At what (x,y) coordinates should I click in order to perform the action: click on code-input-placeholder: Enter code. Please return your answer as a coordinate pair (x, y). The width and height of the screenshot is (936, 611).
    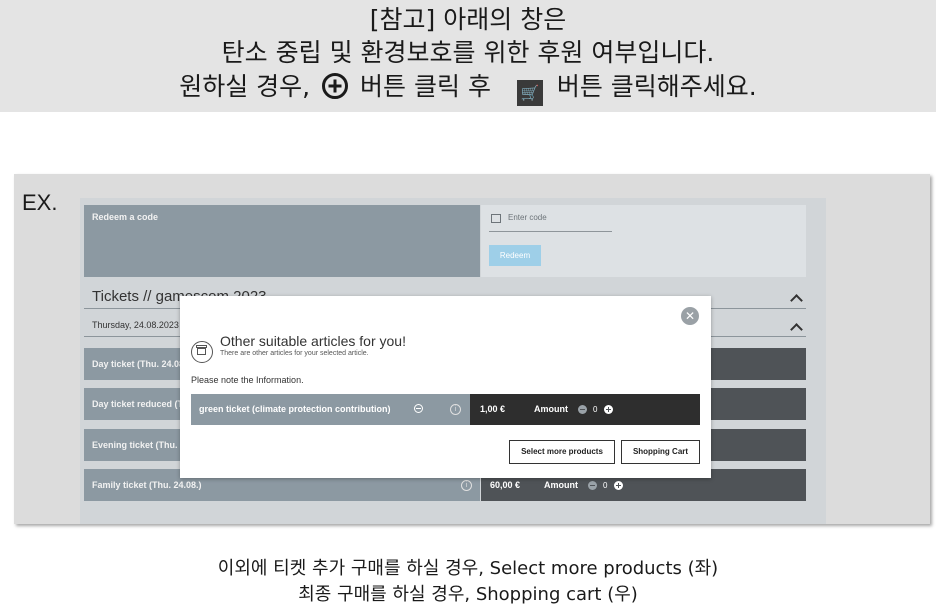
    Looking at the image, I should click on (527, 217).